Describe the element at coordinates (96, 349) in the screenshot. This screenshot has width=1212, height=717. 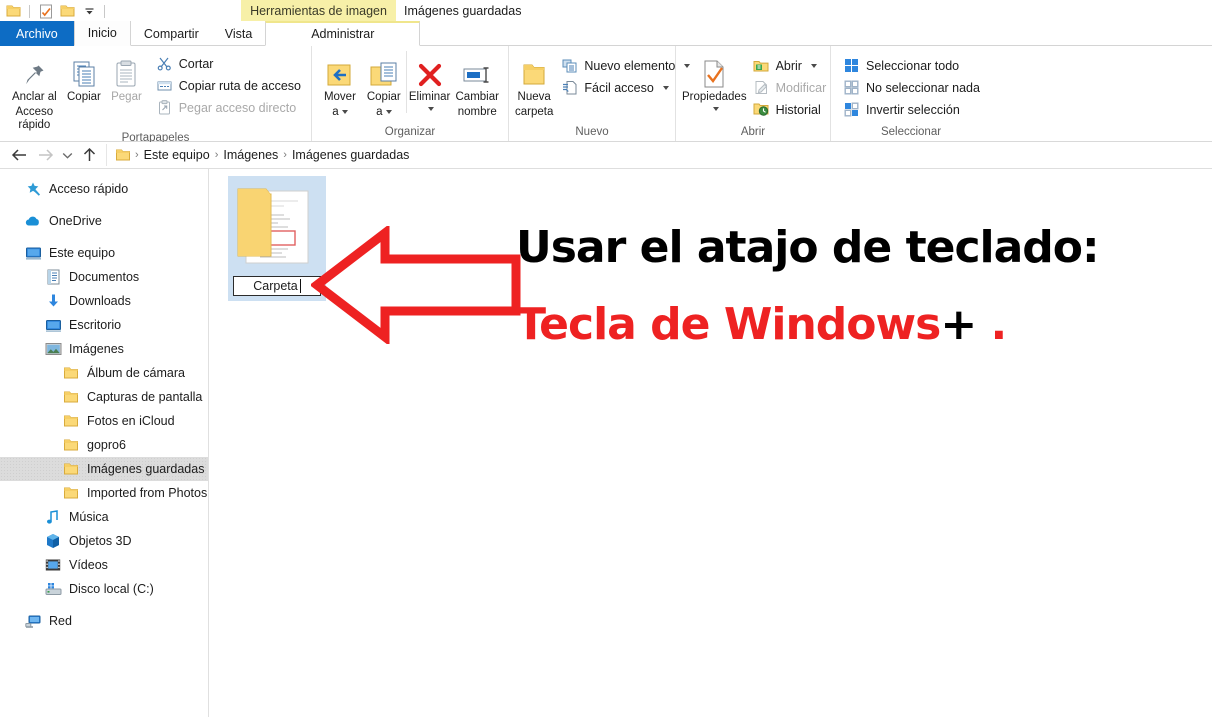
I see `sidebar-item-label-imagenes: Imágenes` at that location.